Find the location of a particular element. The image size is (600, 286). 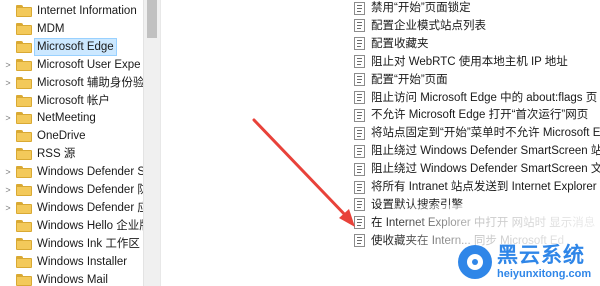

watermark-logo-icon is located at coordinates (475, 262).